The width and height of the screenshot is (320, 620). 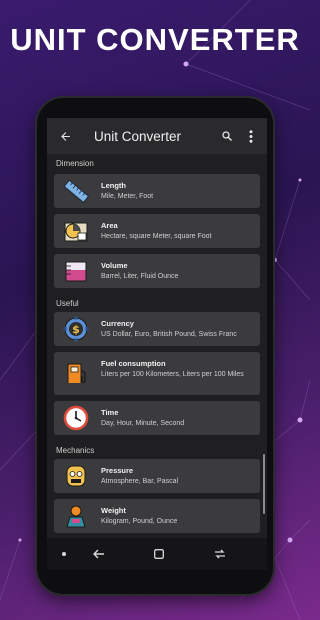 I want to click on list-item-length: Length Mile, Meter, Foot, so click(x=157, y=191).